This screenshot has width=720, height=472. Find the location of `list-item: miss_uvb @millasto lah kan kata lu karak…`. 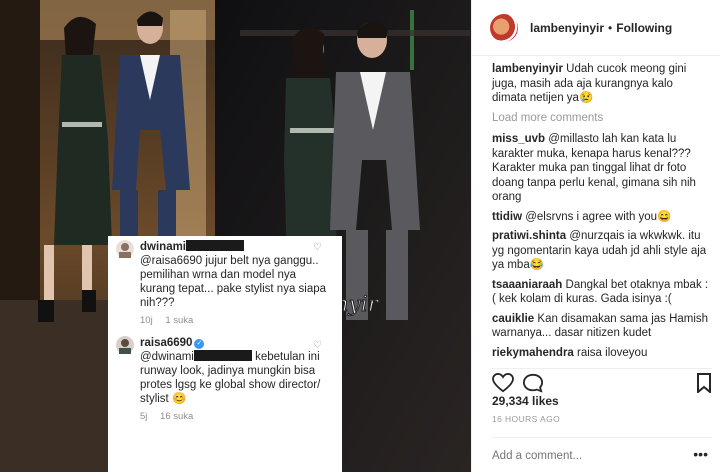

list-item: miss_uvb @millasto lah kan kata lu karak… is located at coordinates (601, 168).